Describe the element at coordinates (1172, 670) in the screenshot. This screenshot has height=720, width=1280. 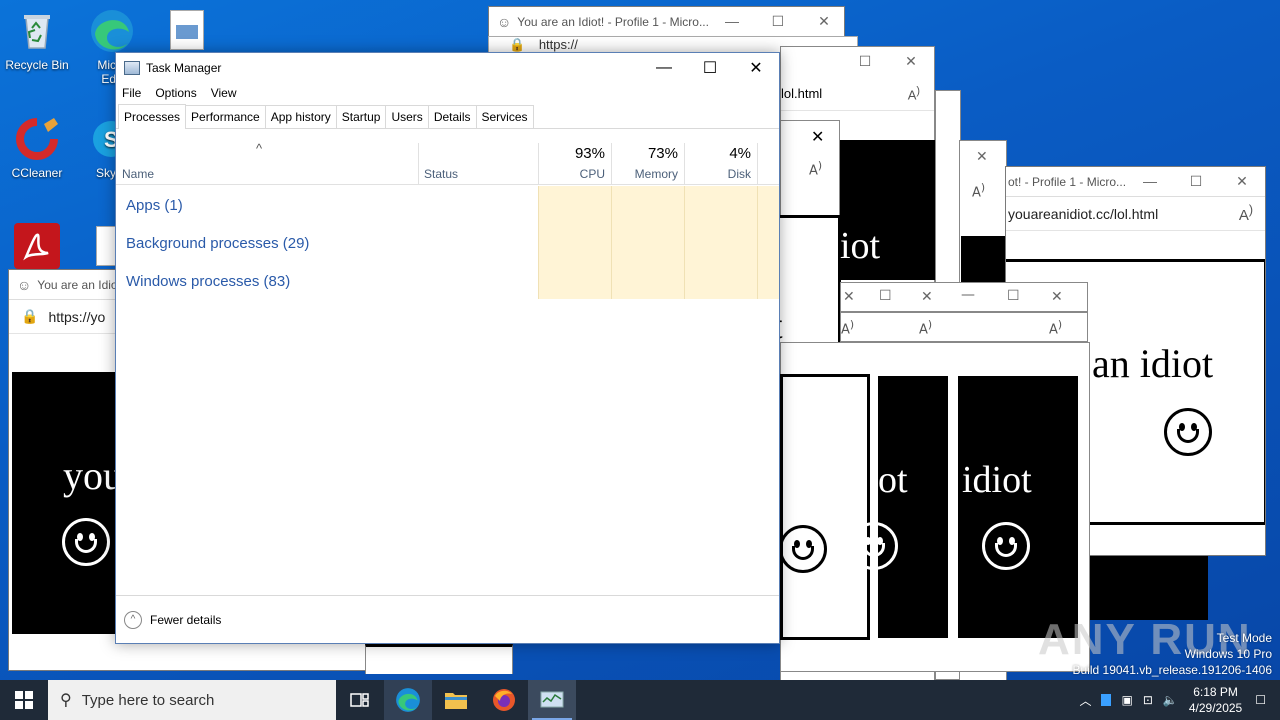
I see `watermark-line: Build 19041.vb_release.191206-1406` at that location.